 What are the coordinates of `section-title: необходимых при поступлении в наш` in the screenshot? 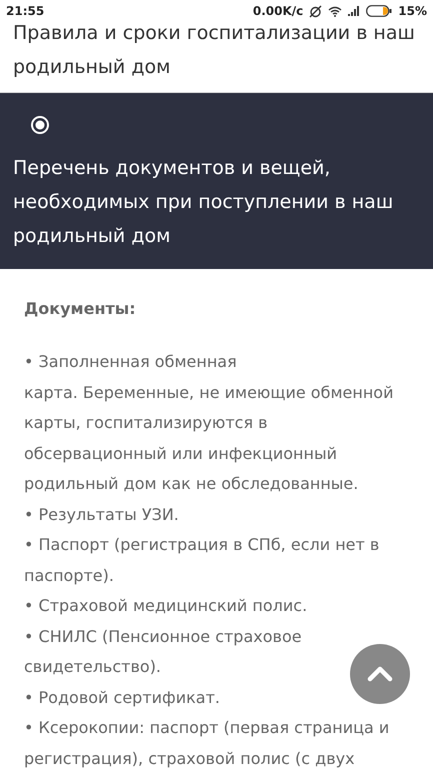 It's located at (203, 202).